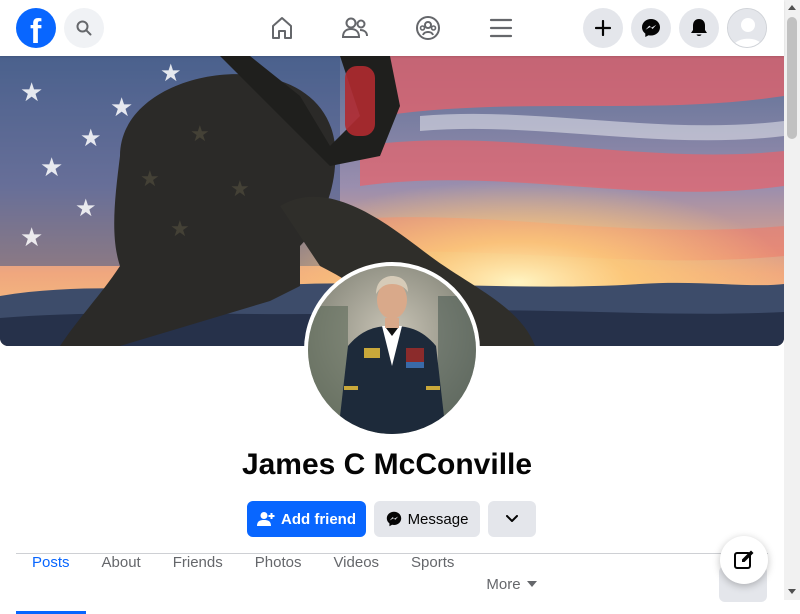 This screenshot has width=800, height=614. What do you see at coordinates (198, 584) in the screenshot?
I see `tab-friends: Friends` at bounding box center [198, 584].